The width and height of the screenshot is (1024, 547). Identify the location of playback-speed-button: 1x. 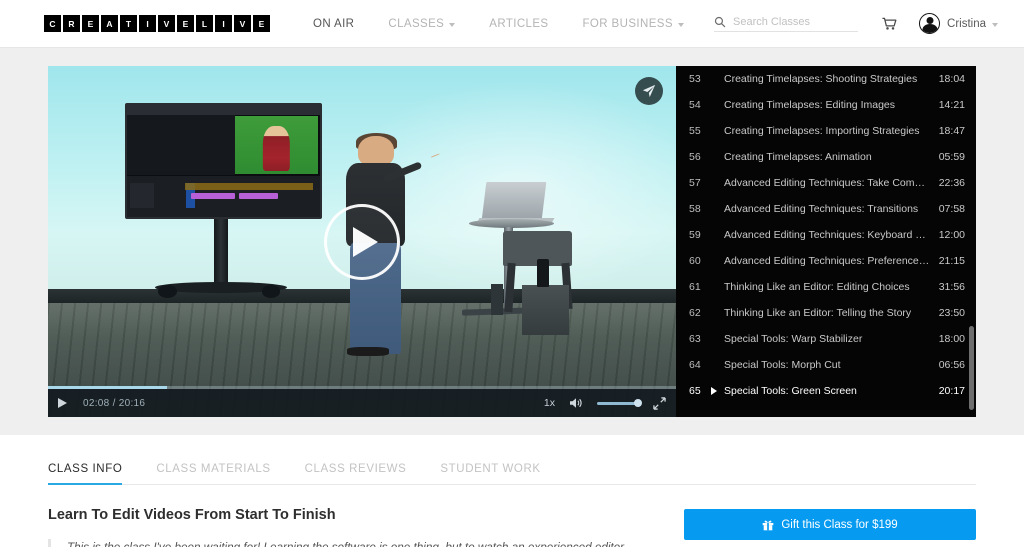
(549, 403).